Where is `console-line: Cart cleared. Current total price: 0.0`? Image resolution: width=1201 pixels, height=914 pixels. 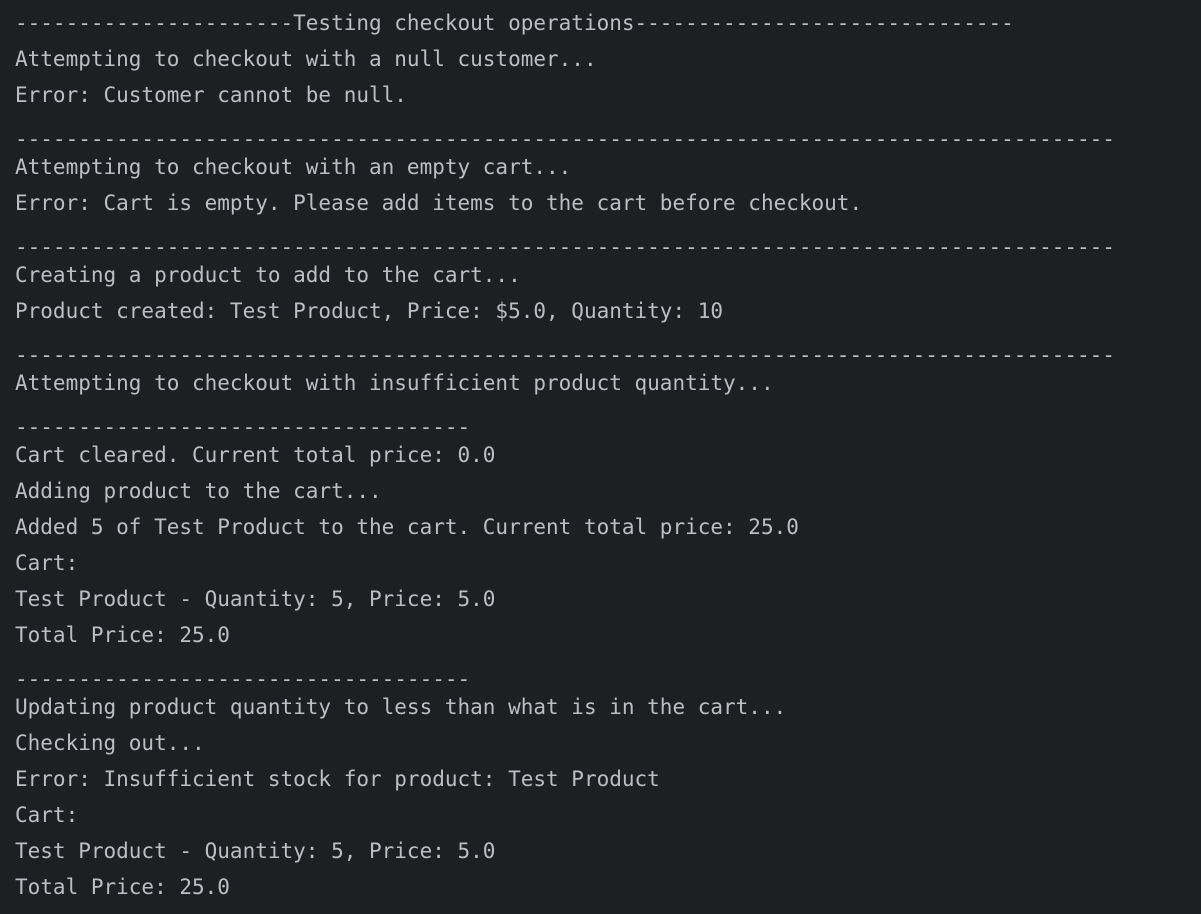 console-line: Cart cleared. Current total price: 0.0 is located at coordinates (255, 455).